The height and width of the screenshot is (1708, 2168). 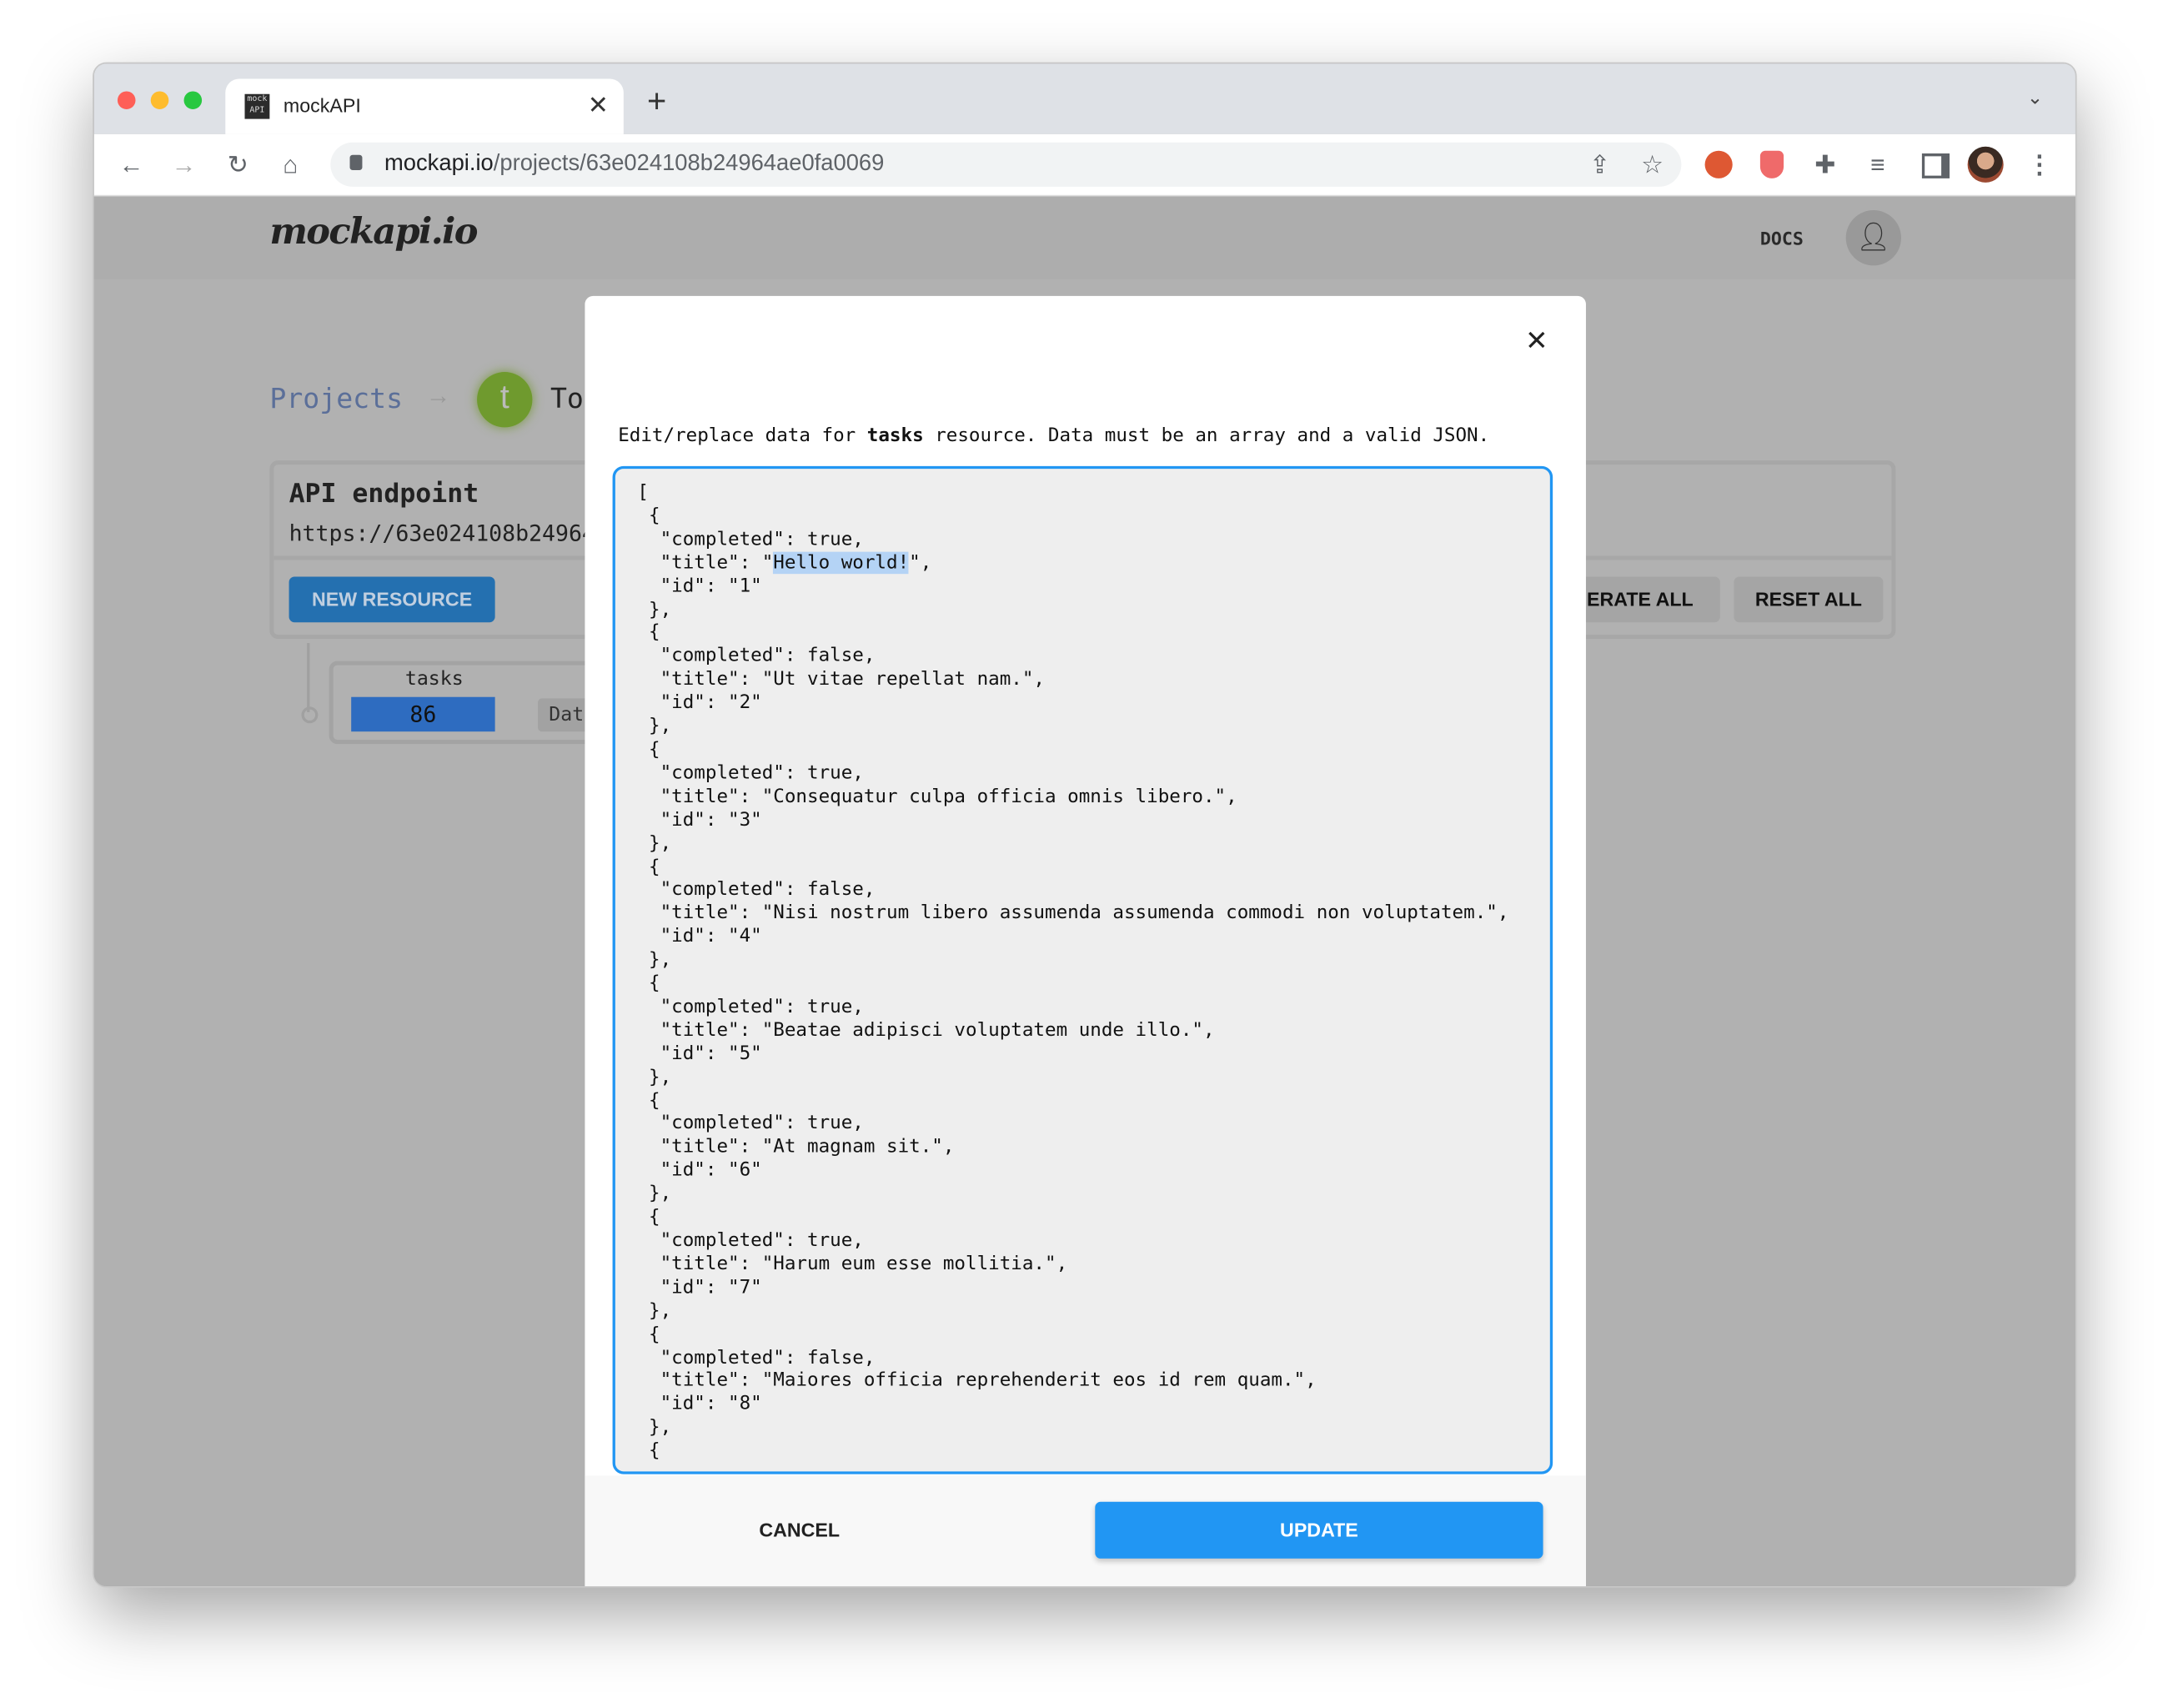 I want to click on browser-tab: mock API mockAPI ✕, so click(x=424, y=106).